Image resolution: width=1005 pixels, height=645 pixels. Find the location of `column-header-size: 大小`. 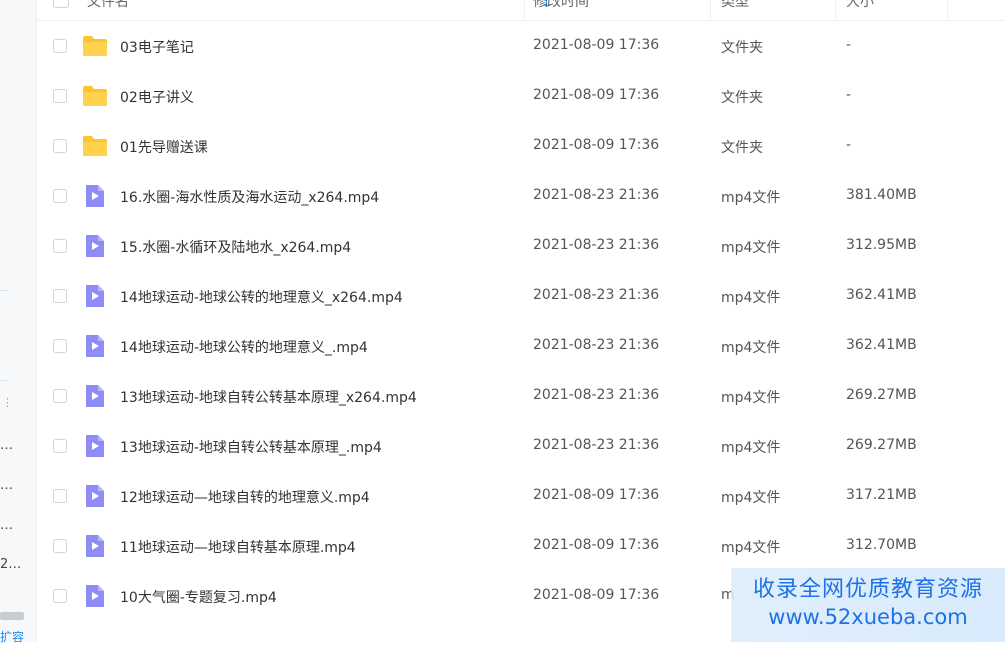

column-header-size: 大小 is located at coordinates (860, 5).